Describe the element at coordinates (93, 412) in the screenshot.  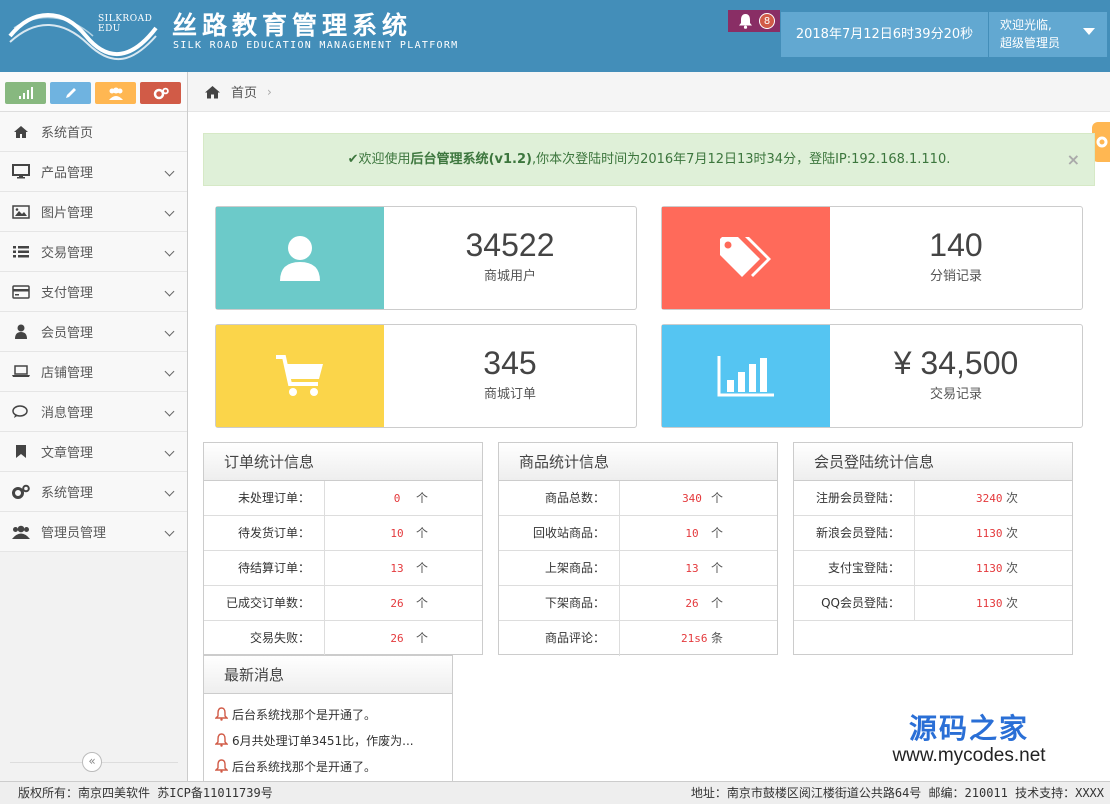
I see `sidebar-item-messages: 消息管理` at that location.